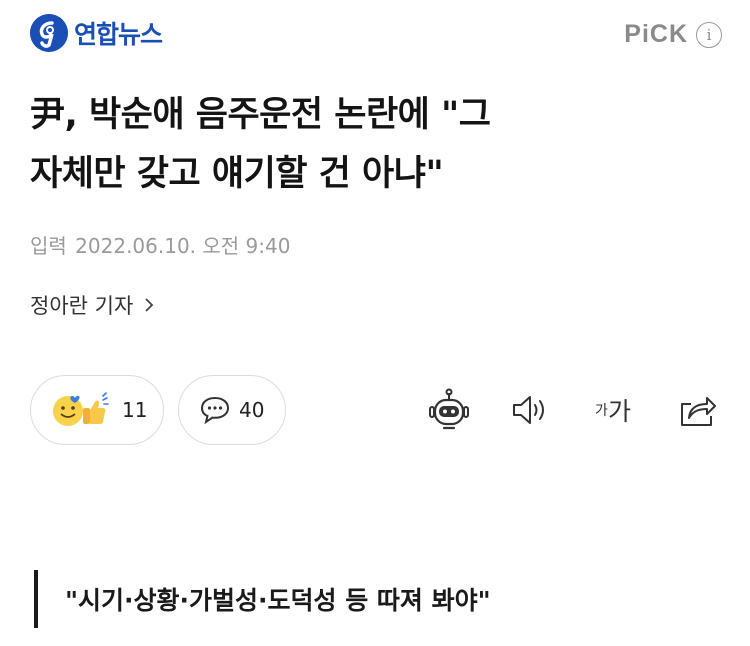 The width and height of the screenshot is (750, 646). I want to click on font-size-button: 가 가, so click(613, 410).